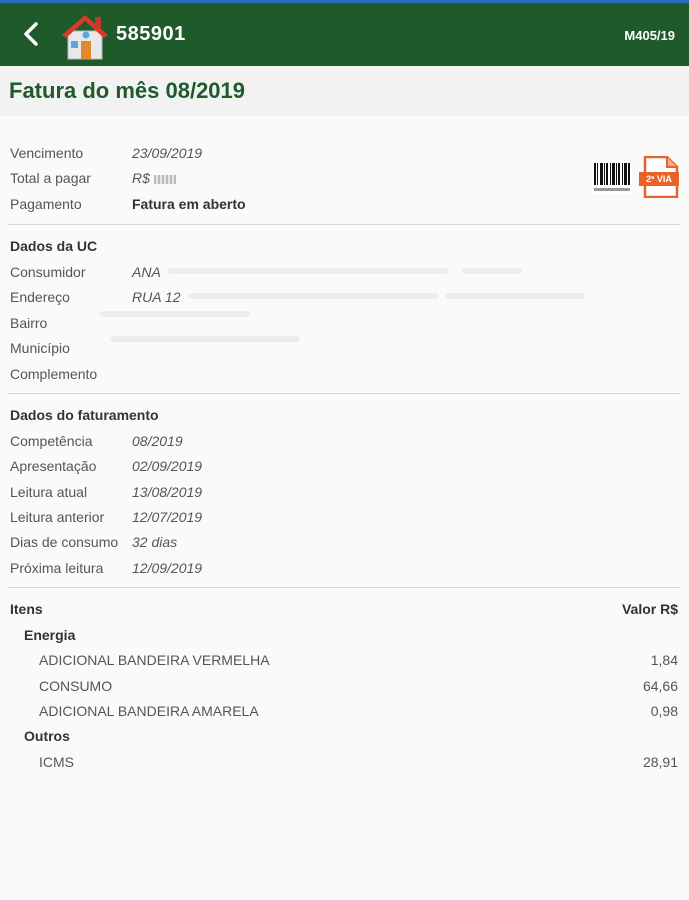 Image resolution: width=689 pixels, height=900 pixels. Describe the element at coordinates (175, 314) in the screenshot. I see `redacted-bairro` at that location.